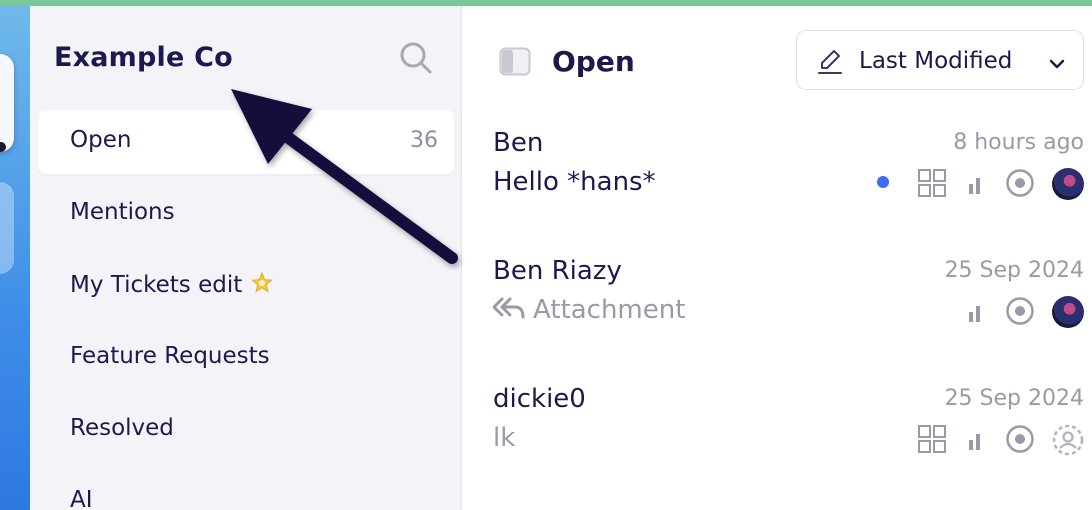  I want to click on conversation-row: dickie0 25 Sep 2024 lk, so click(777, 444).